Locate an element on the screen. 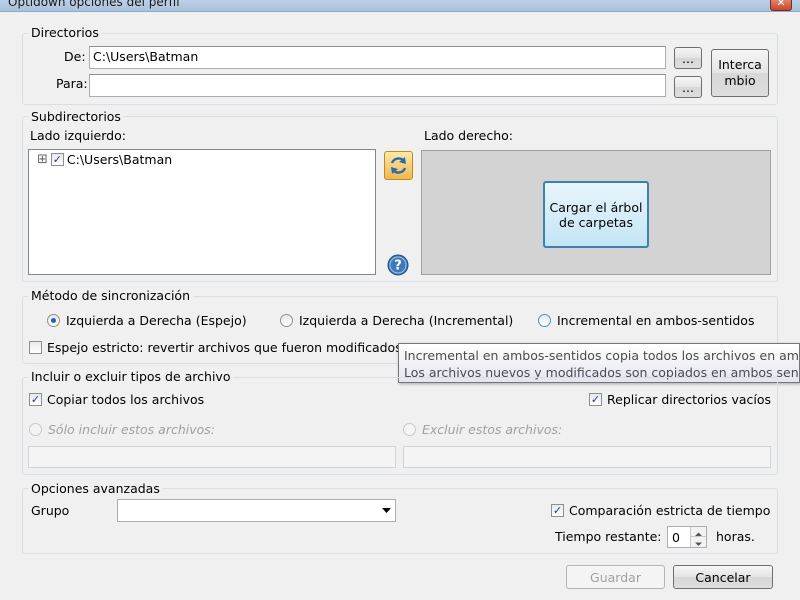  radio-mirror: Izquierda a Derecha (Espejo) is located at coordinates (147, 320).